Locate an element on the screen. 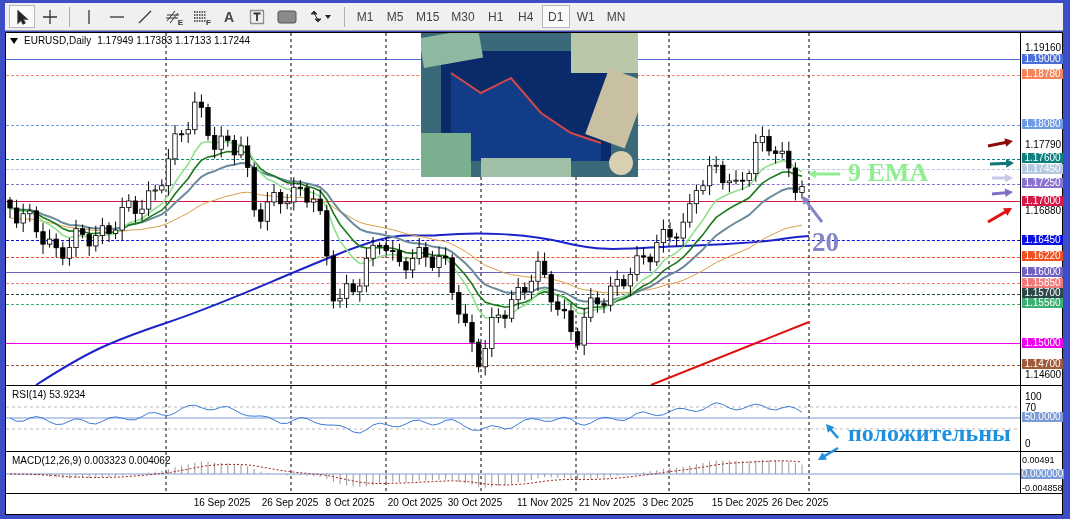 Image resolution: width=1070 pixels, height=519 pixels. indicator-title: RSI(14) 53.9234 is located at coordinates (49, 394).